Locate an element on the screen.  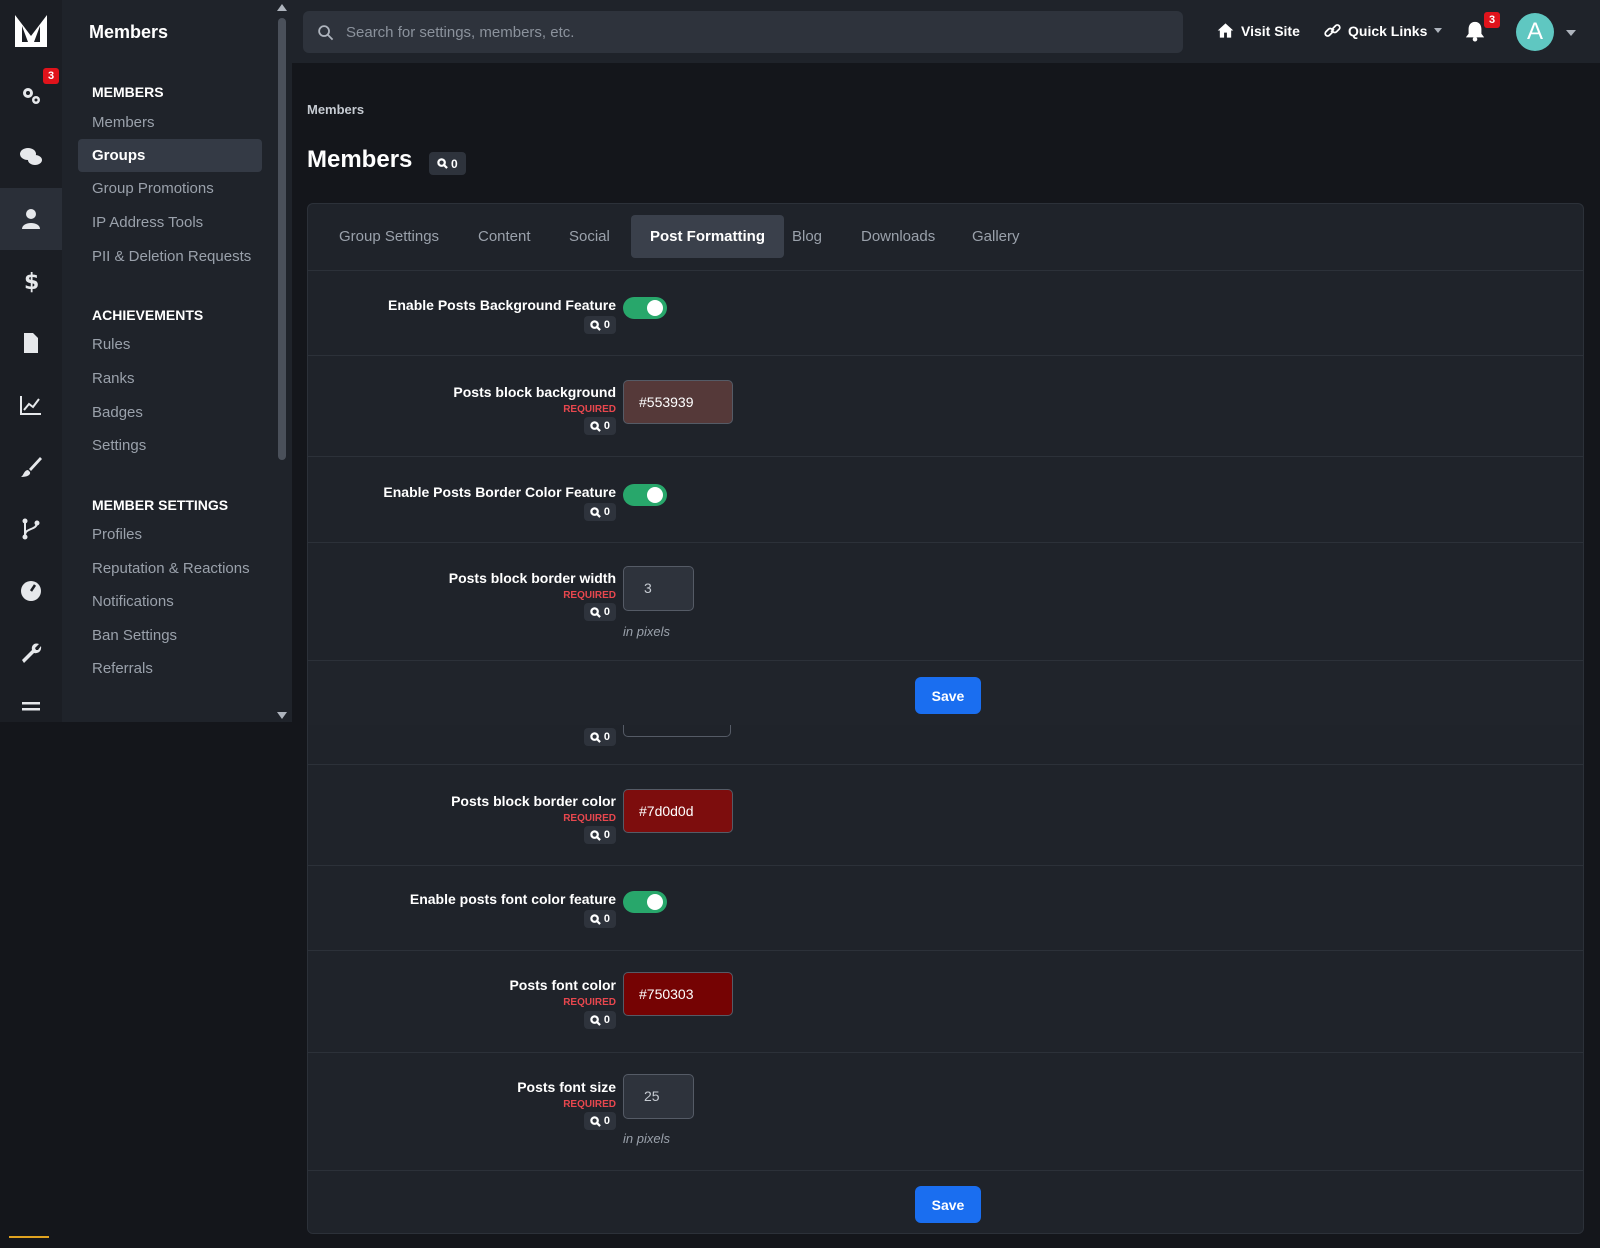
page-search-count: 0 is located at coordinates (454, 163).